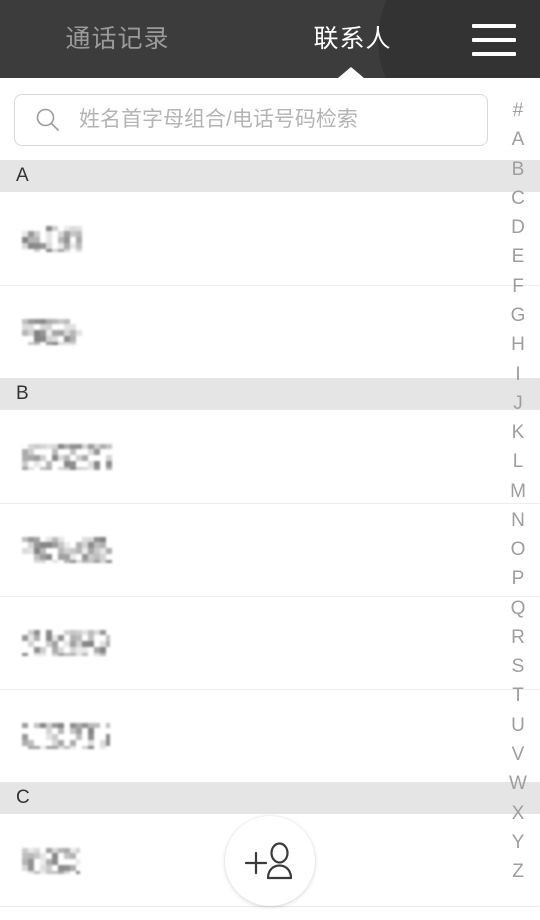 This screenshot has height=920, width=540. I want to click on index-letter-e: E, so click(518, 256).